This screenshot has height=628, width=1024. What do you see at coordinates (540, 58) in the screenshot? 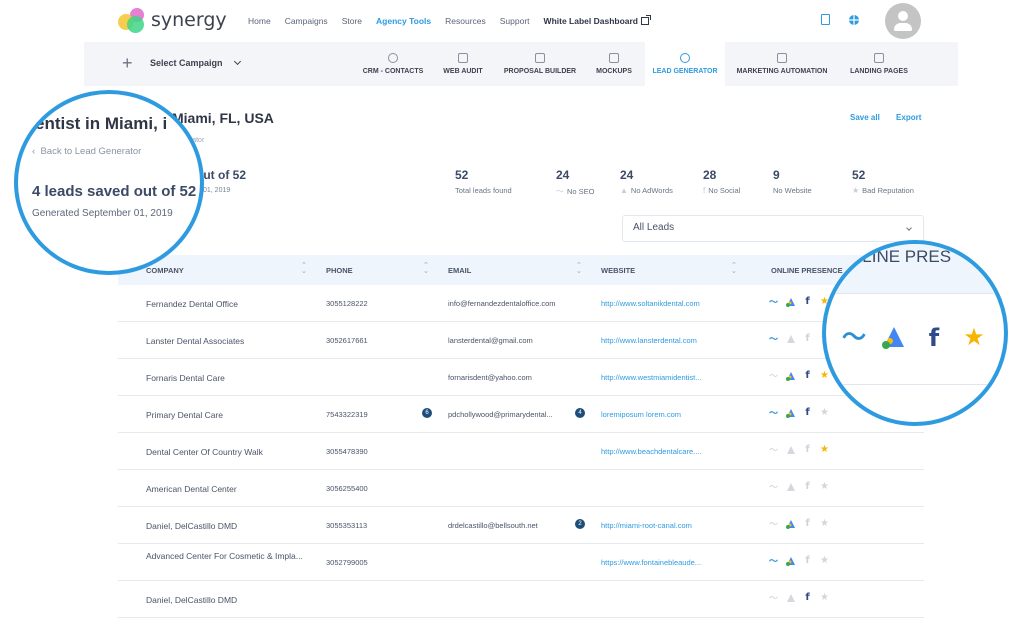
I see `proposal-icon` at bounding box center [540, 58].